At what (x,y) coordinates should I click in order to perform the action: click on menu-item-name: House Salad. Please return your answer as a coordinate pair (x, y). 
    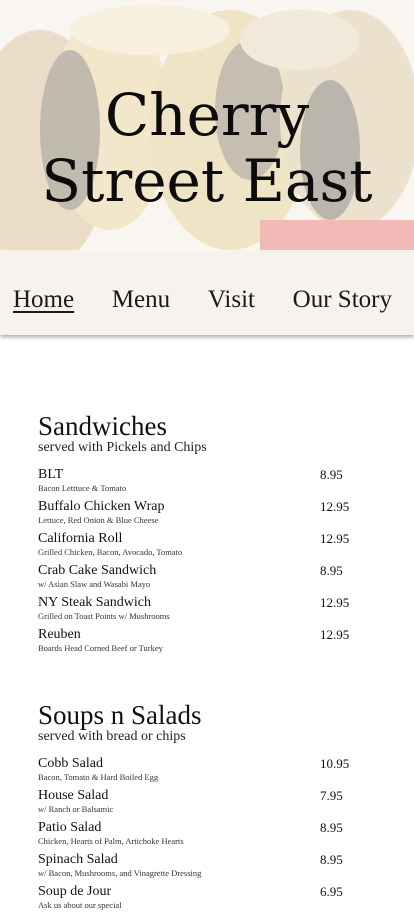
    Looking at the image, I should click on (73, 795).